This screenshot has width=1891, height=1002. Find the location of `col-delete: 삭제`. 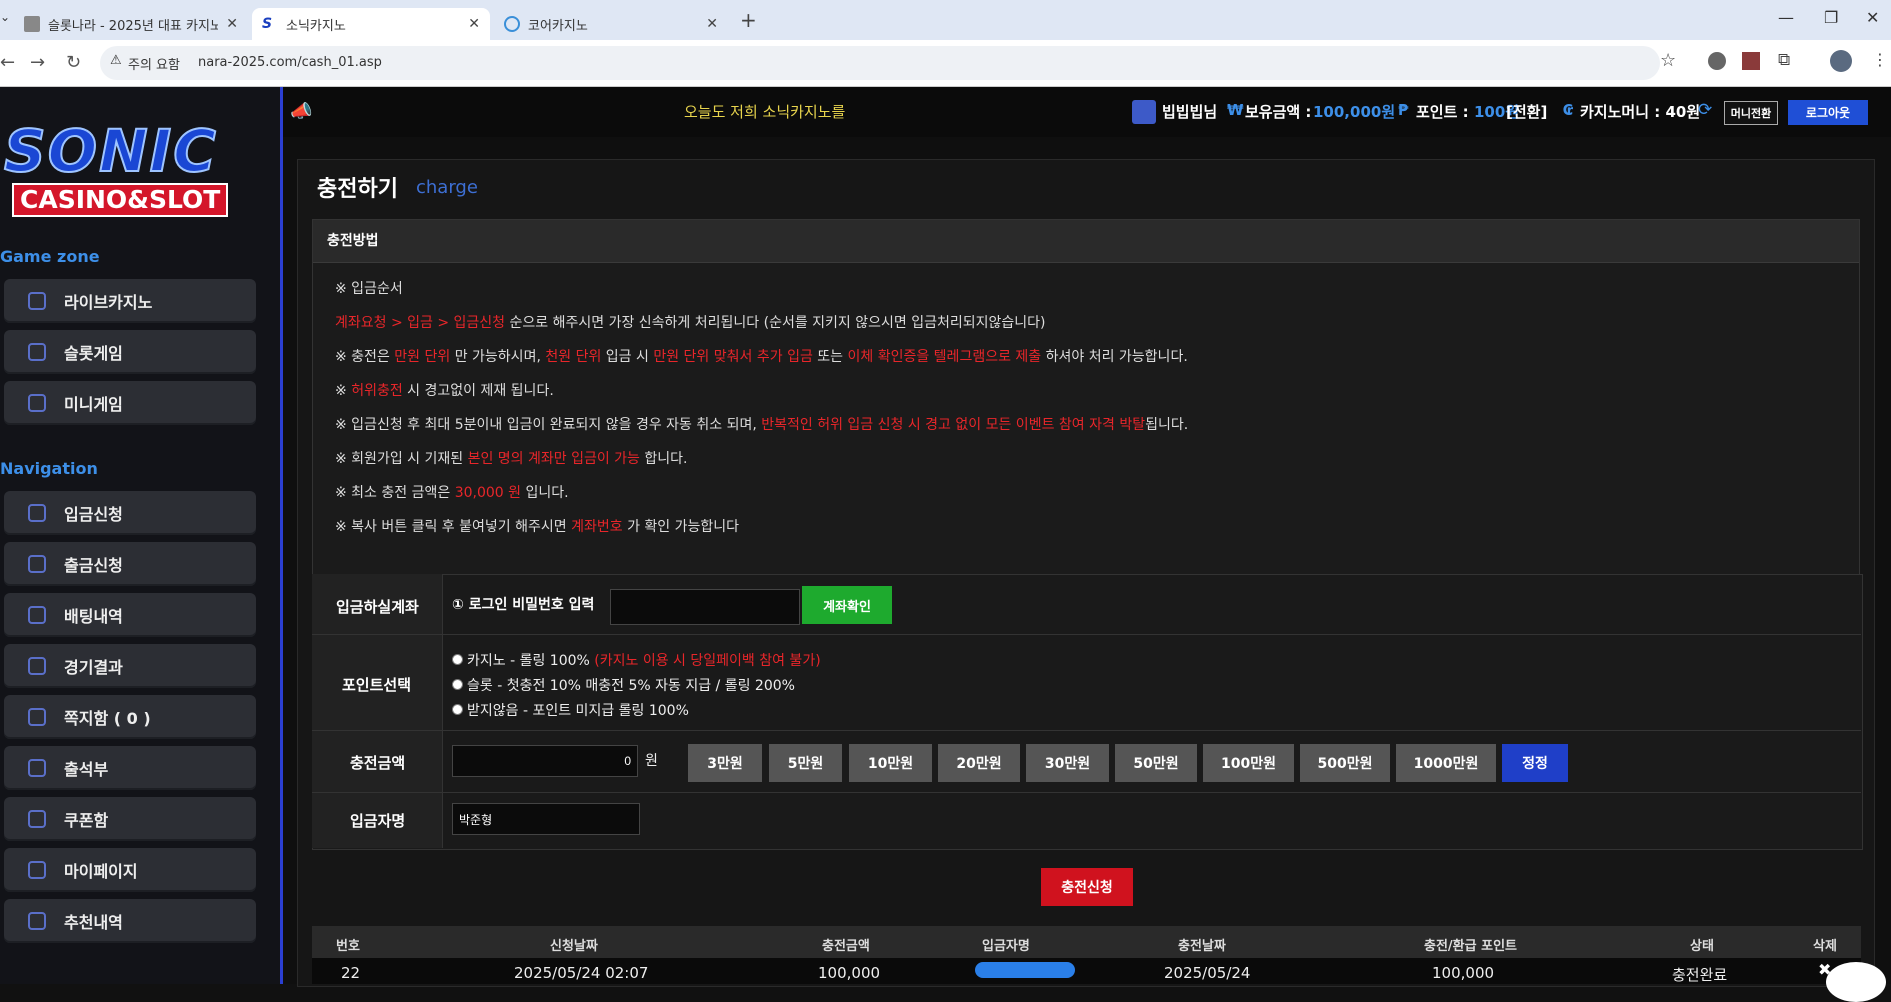

col-delete: 삭제 is located at coordinates (1825, 946).